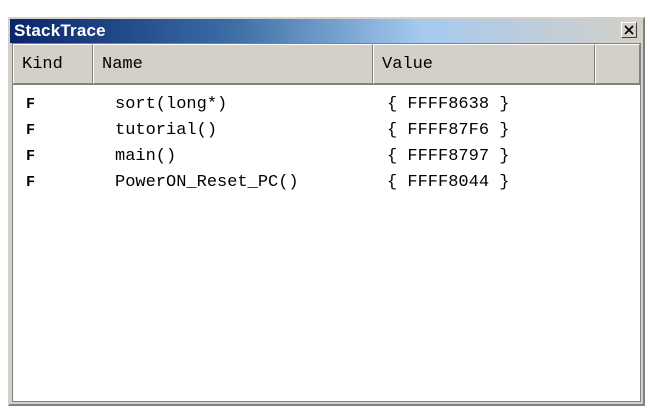 The image size is (645, 410). What do you see at coordinates (448, 130) in the screenshot?
I see `frame-value: { FFFF87F6 }` at bounding box center [448, 130].